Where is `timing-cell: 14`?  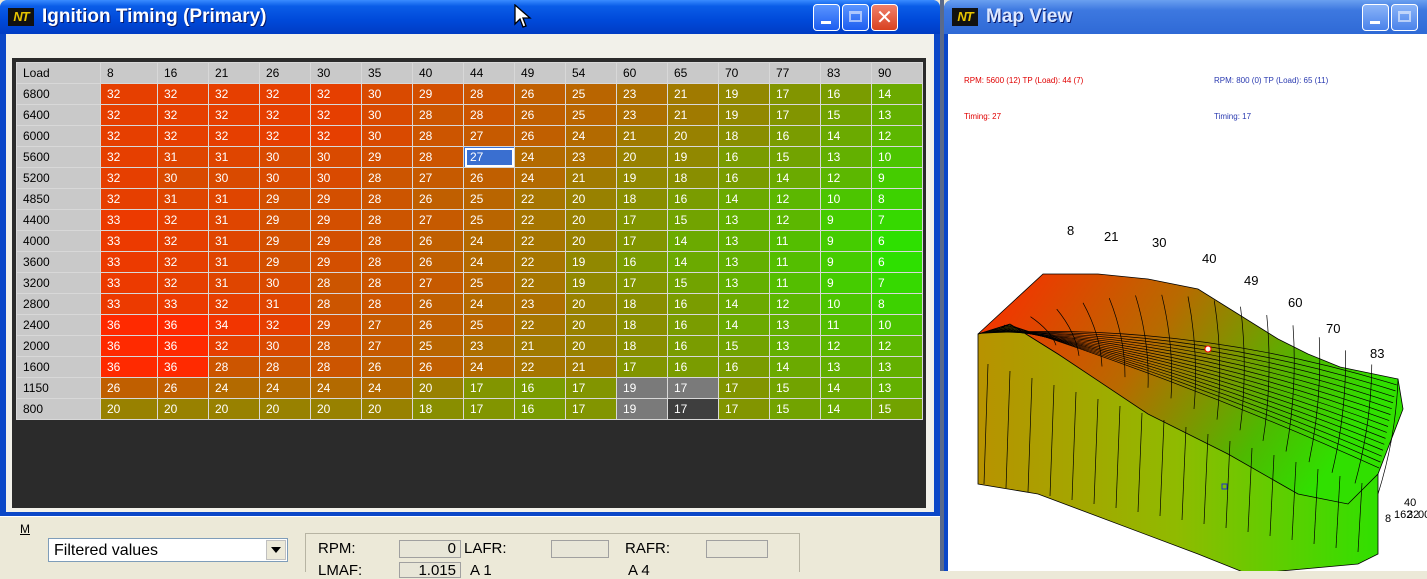
timing-cell: 14 is located at coordinates (846, 409).